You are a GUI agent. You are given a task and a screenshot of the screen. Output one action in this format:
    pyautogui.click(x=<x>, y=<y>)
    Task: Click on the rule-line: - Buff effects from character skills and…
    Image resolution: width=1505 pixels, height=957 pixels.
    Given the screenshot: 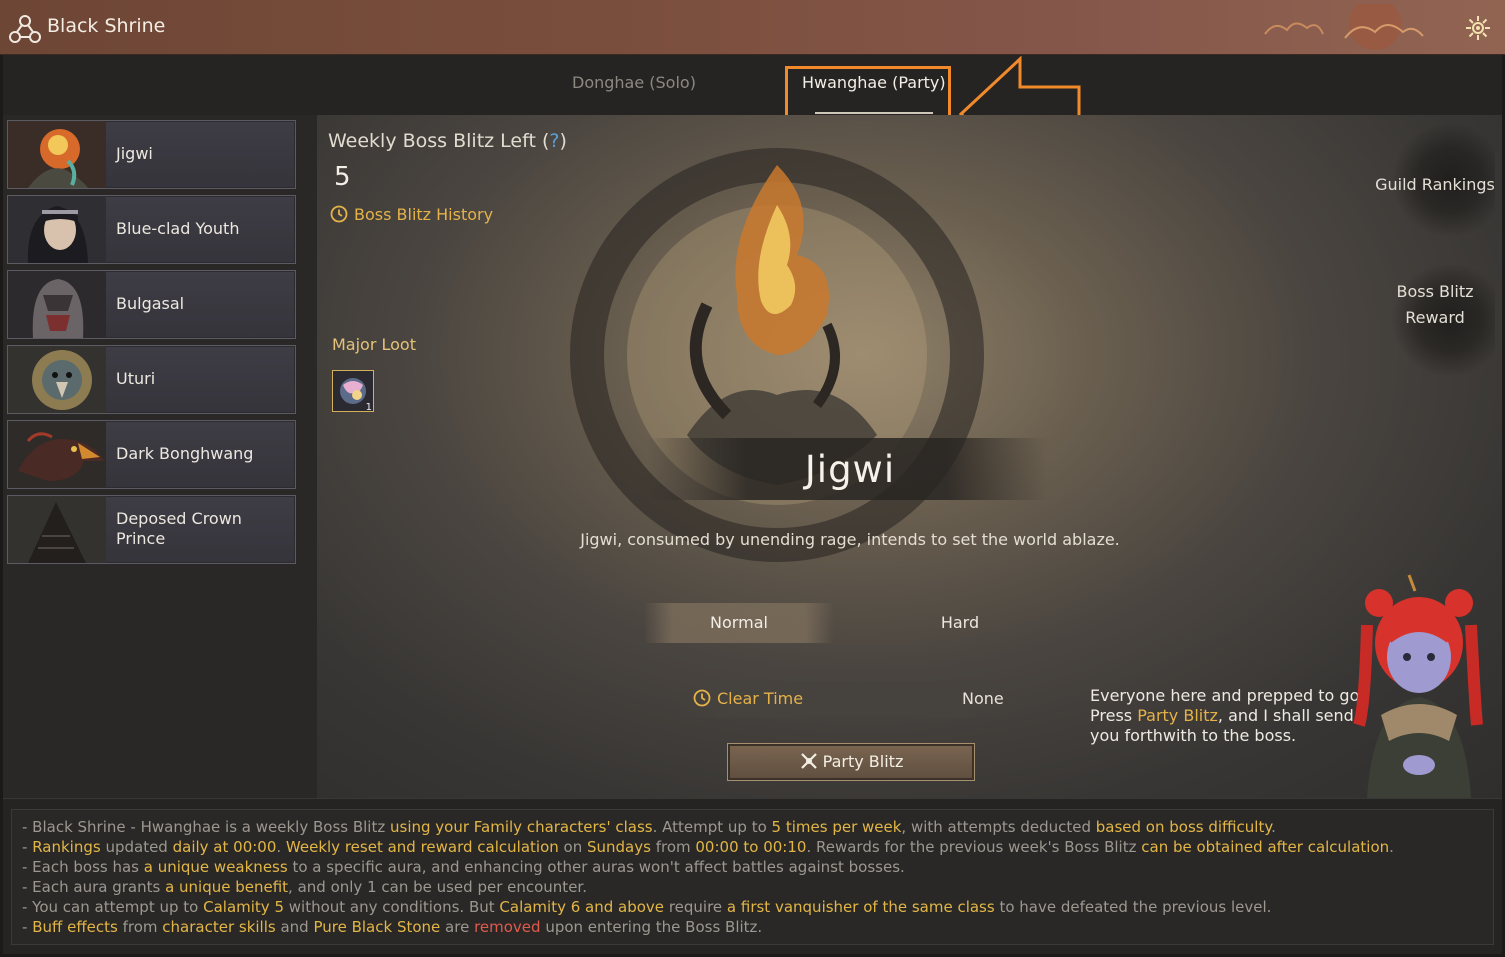 What is the action you would take?
    pyautogui.click(x=392, y=927)
    